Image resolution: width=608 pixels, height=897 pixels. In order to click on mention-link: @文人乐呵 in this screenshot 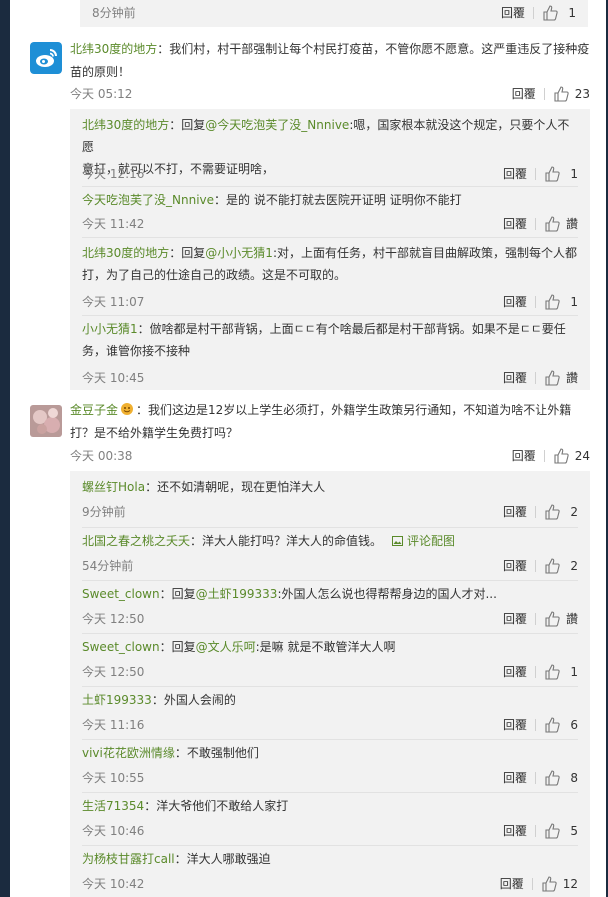, I will do `click(226, 647)`.